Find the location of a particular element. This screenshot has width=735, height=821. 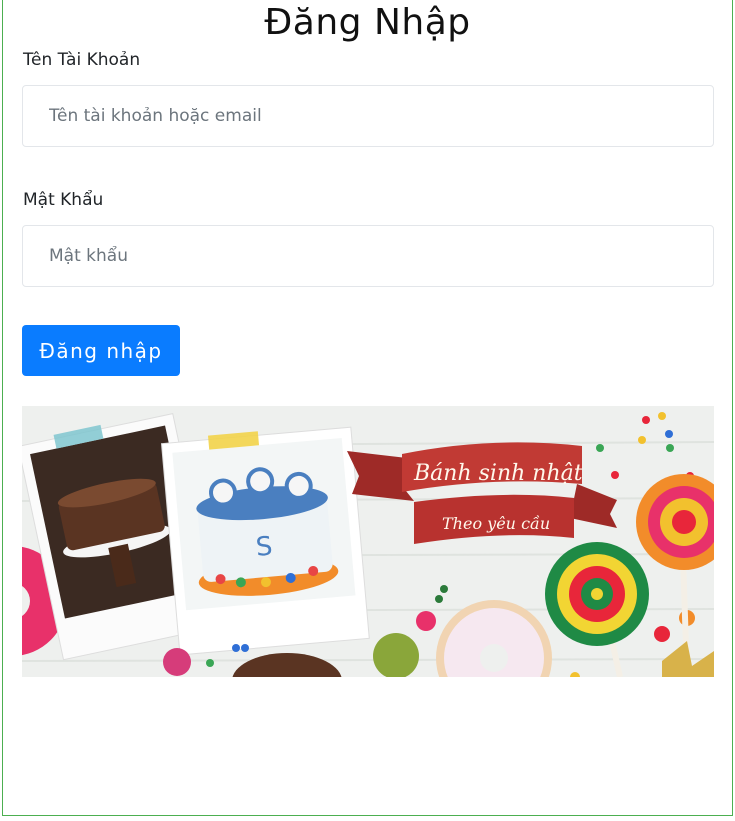

svg-text: S is located at coordinates (264, 546).